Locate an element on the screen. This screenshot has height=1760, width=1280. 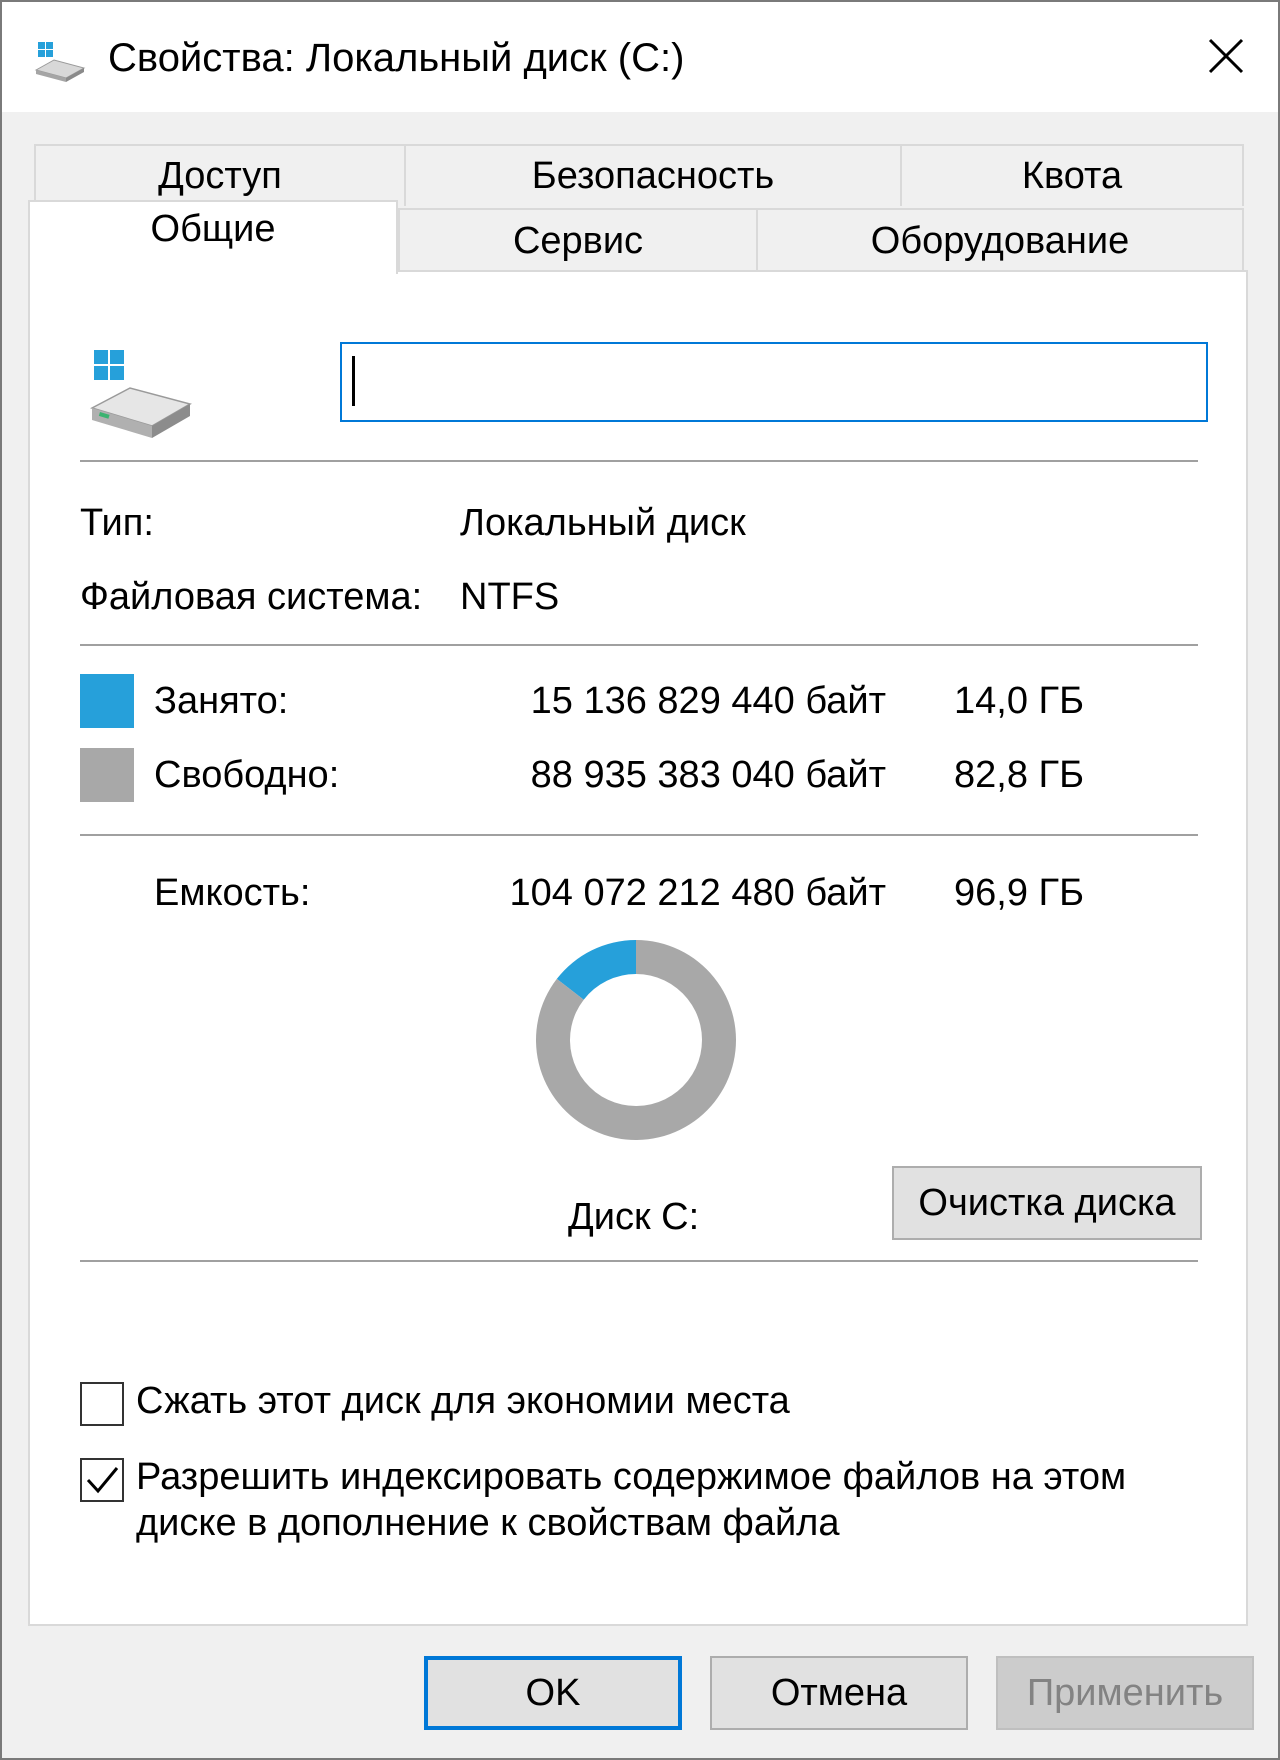
tab-hardware: Оборудование is located at coordinates (1000, 240).